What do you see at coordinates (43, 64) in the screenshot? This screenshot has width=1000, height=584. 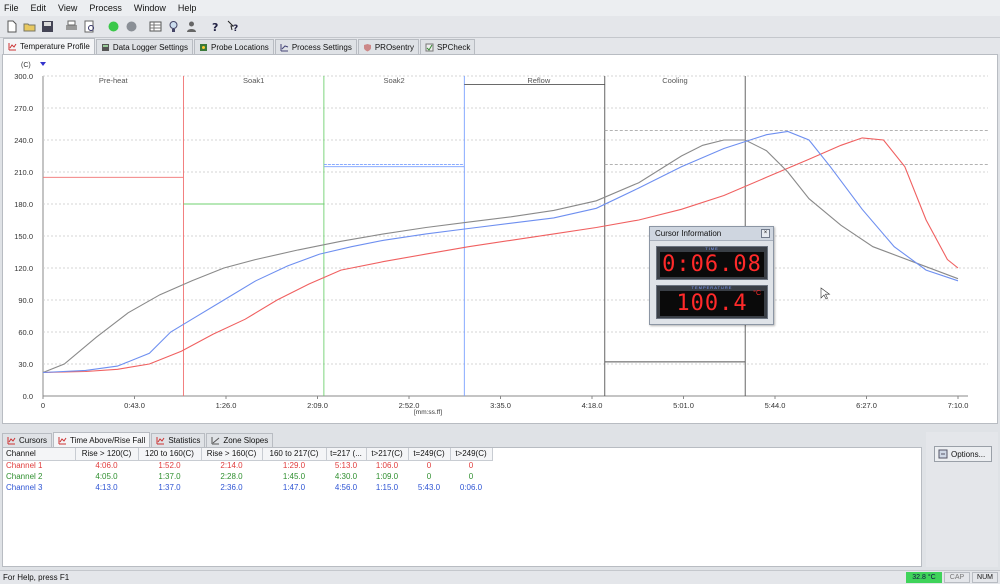 I see `sort-arrow-icon` at bounding box center [43, 64].